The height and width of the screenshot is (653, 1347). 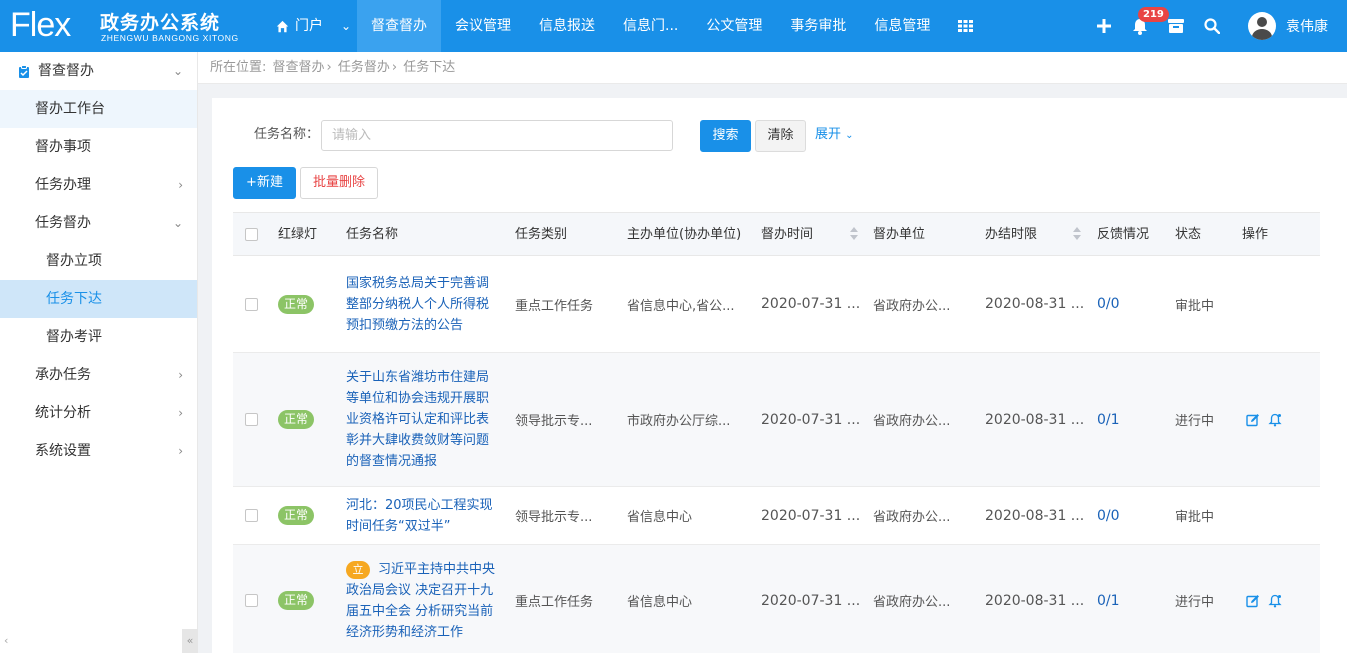 I want to click on sidebar-item-label: 督办工作台, so click(x=70, y=109).